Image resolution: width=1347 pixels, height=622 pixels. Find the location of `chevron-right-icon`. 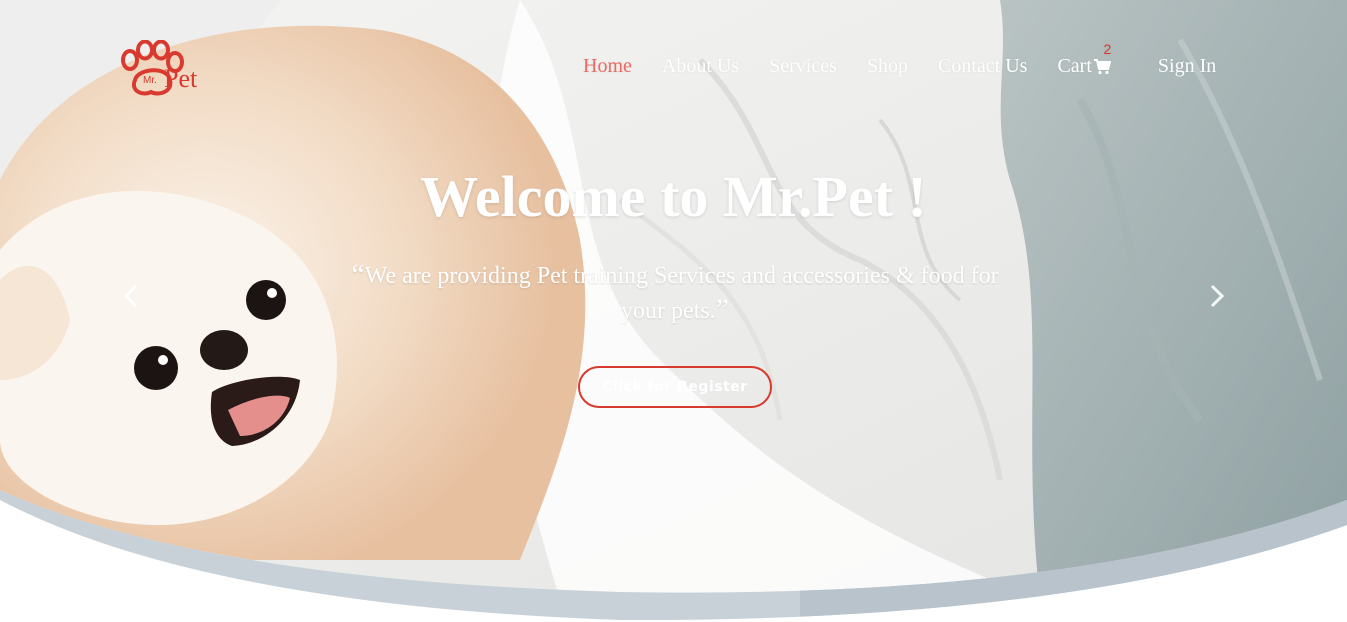

chevron-right-icon is located at coordinates (1217, 296).